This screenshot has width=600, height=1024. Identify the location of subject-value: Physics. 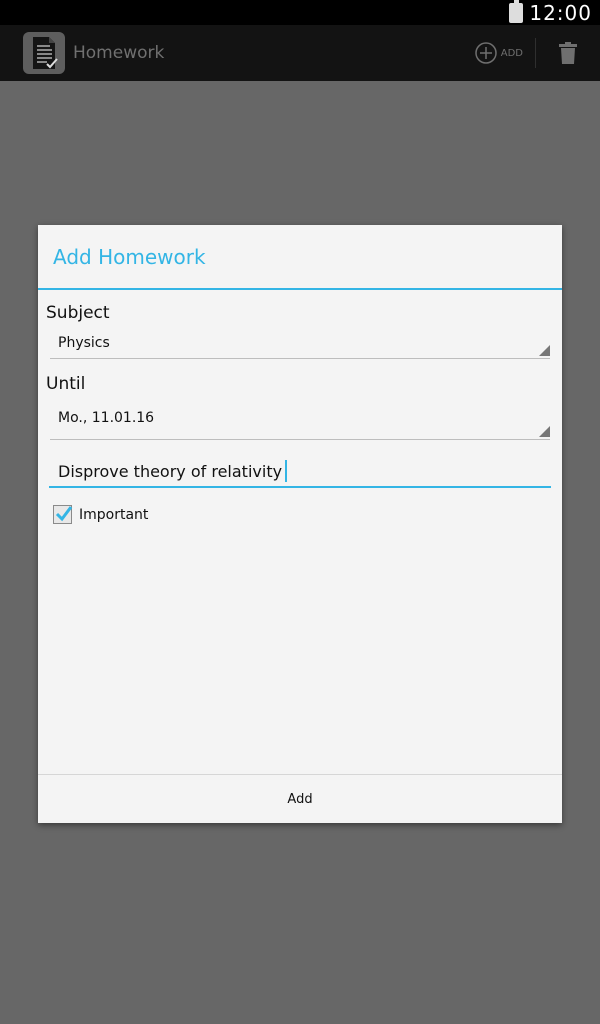
(84, 343).